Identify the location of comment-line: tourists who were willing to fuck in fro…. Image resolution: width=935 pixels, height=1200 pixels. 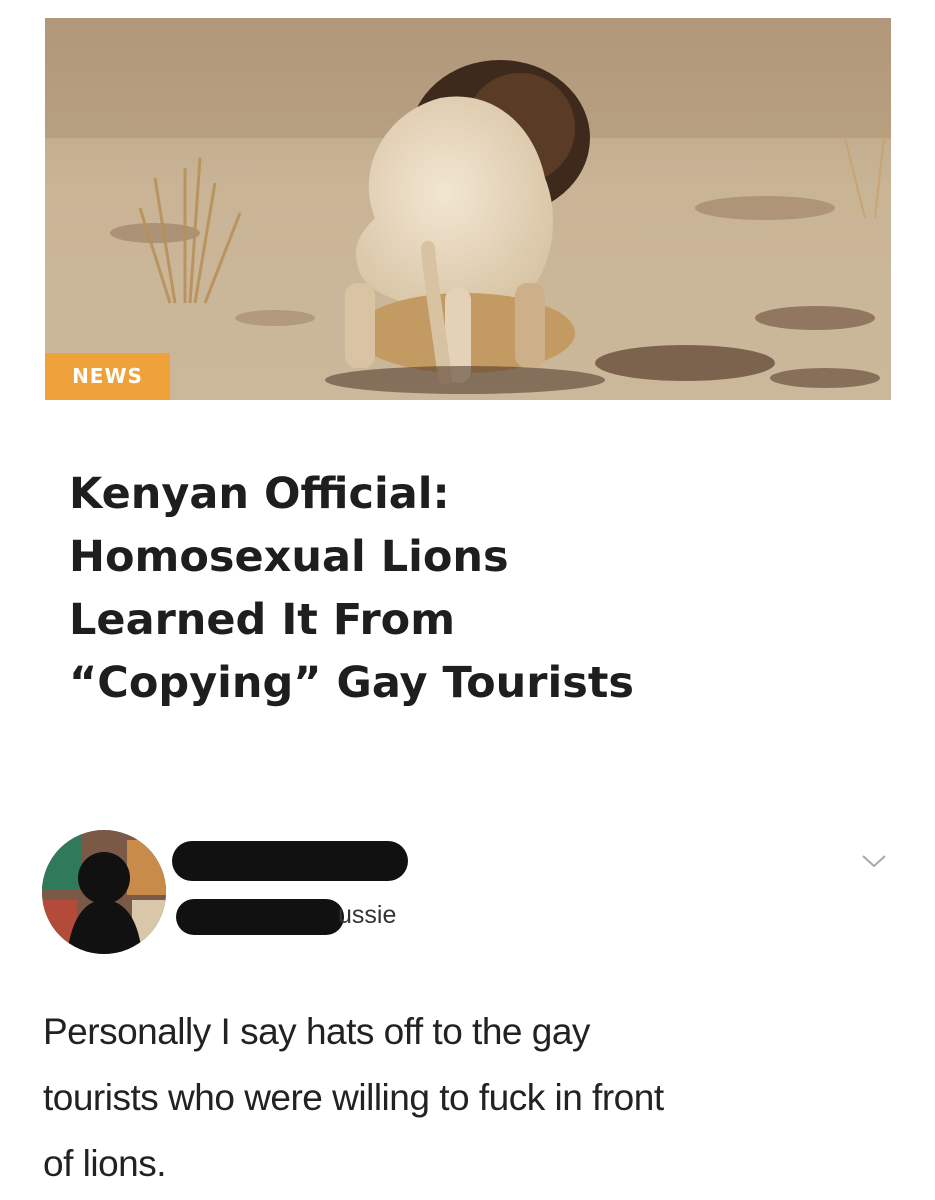
(353, 1097).